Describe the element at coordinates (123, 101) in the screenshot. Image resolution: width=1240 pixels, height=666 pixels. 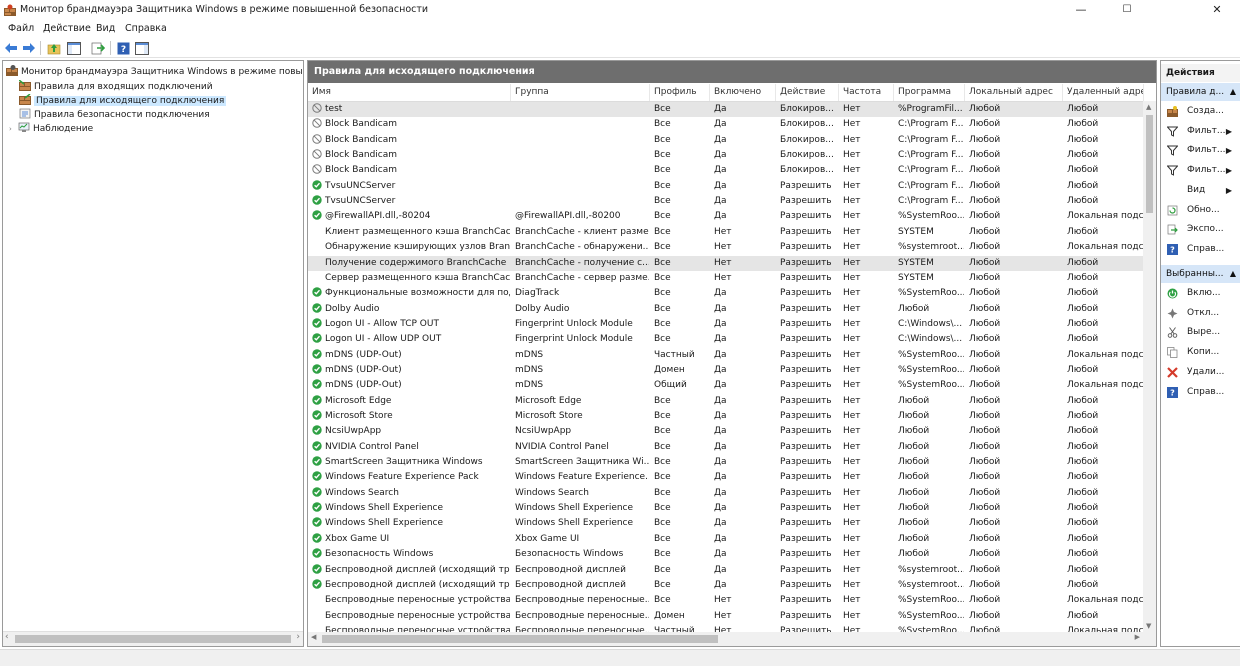
I see `tree-item-outbound-rules: Правила для исходящего подключения` at that location.